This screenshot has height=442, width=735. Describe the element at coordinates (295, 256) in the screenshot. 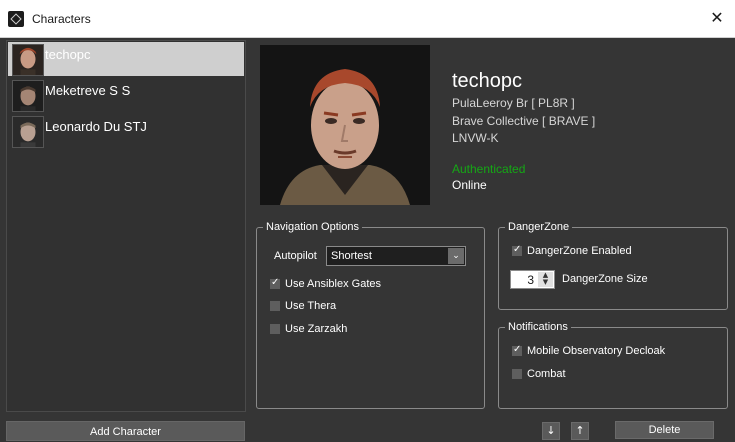

I see `autopilot-label: Autopilot` at that location.